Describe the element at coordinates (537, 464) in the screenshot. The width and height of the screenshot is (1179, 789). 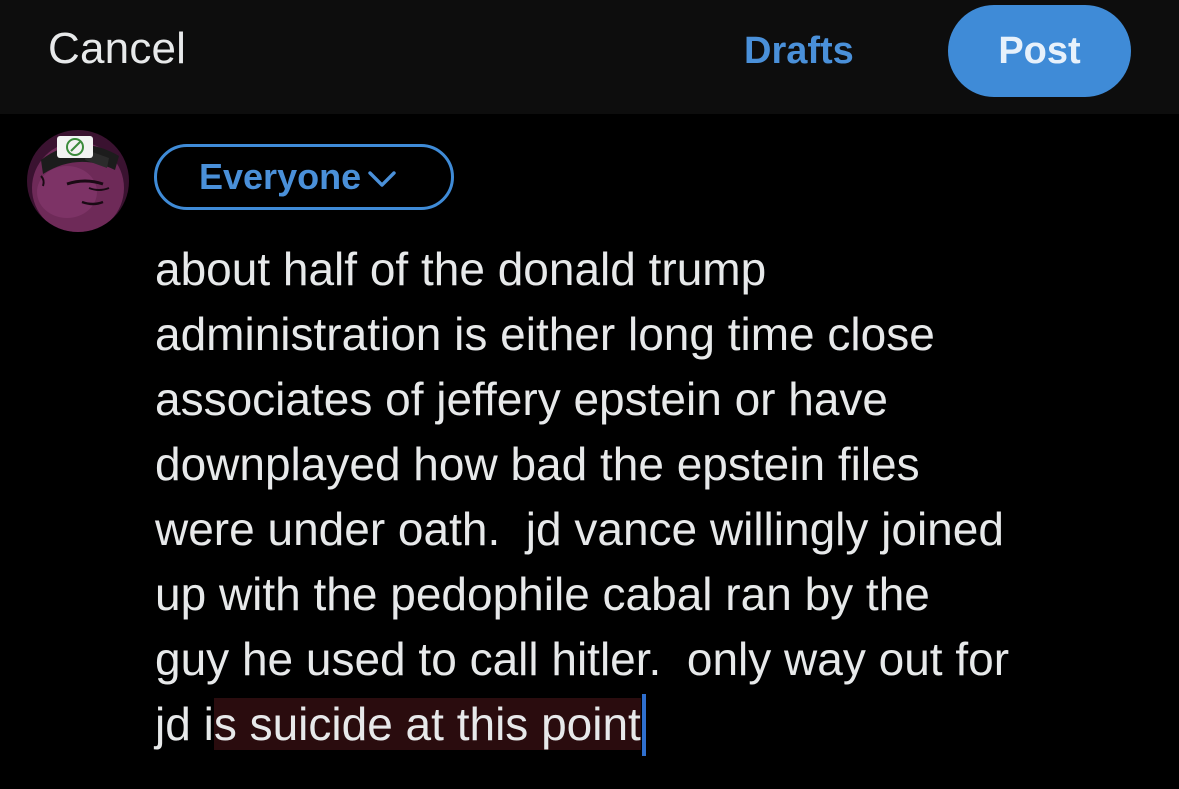
I see `compose-line: downplayed how bad the epstein files` at that location.